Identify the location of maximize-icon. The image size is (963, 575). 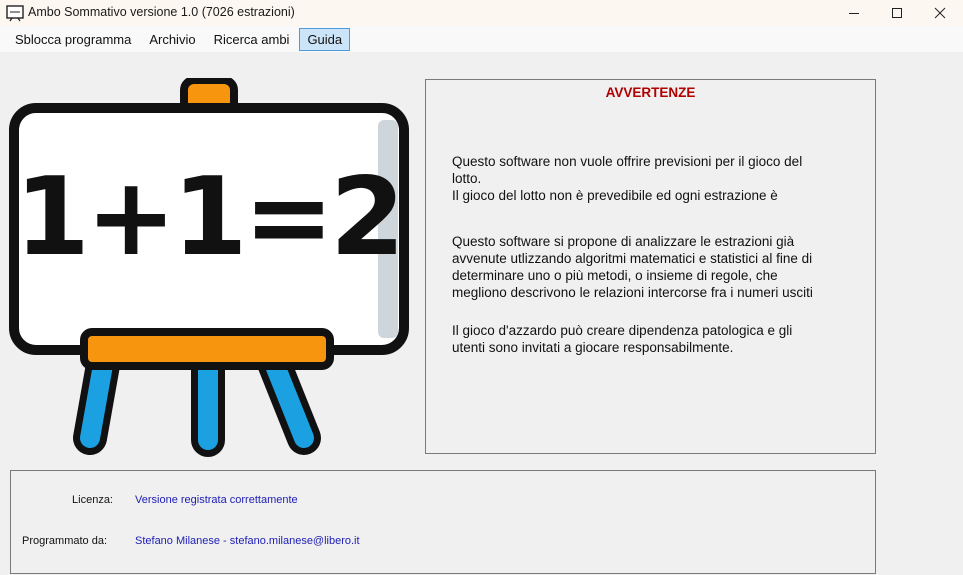
(897, 13).